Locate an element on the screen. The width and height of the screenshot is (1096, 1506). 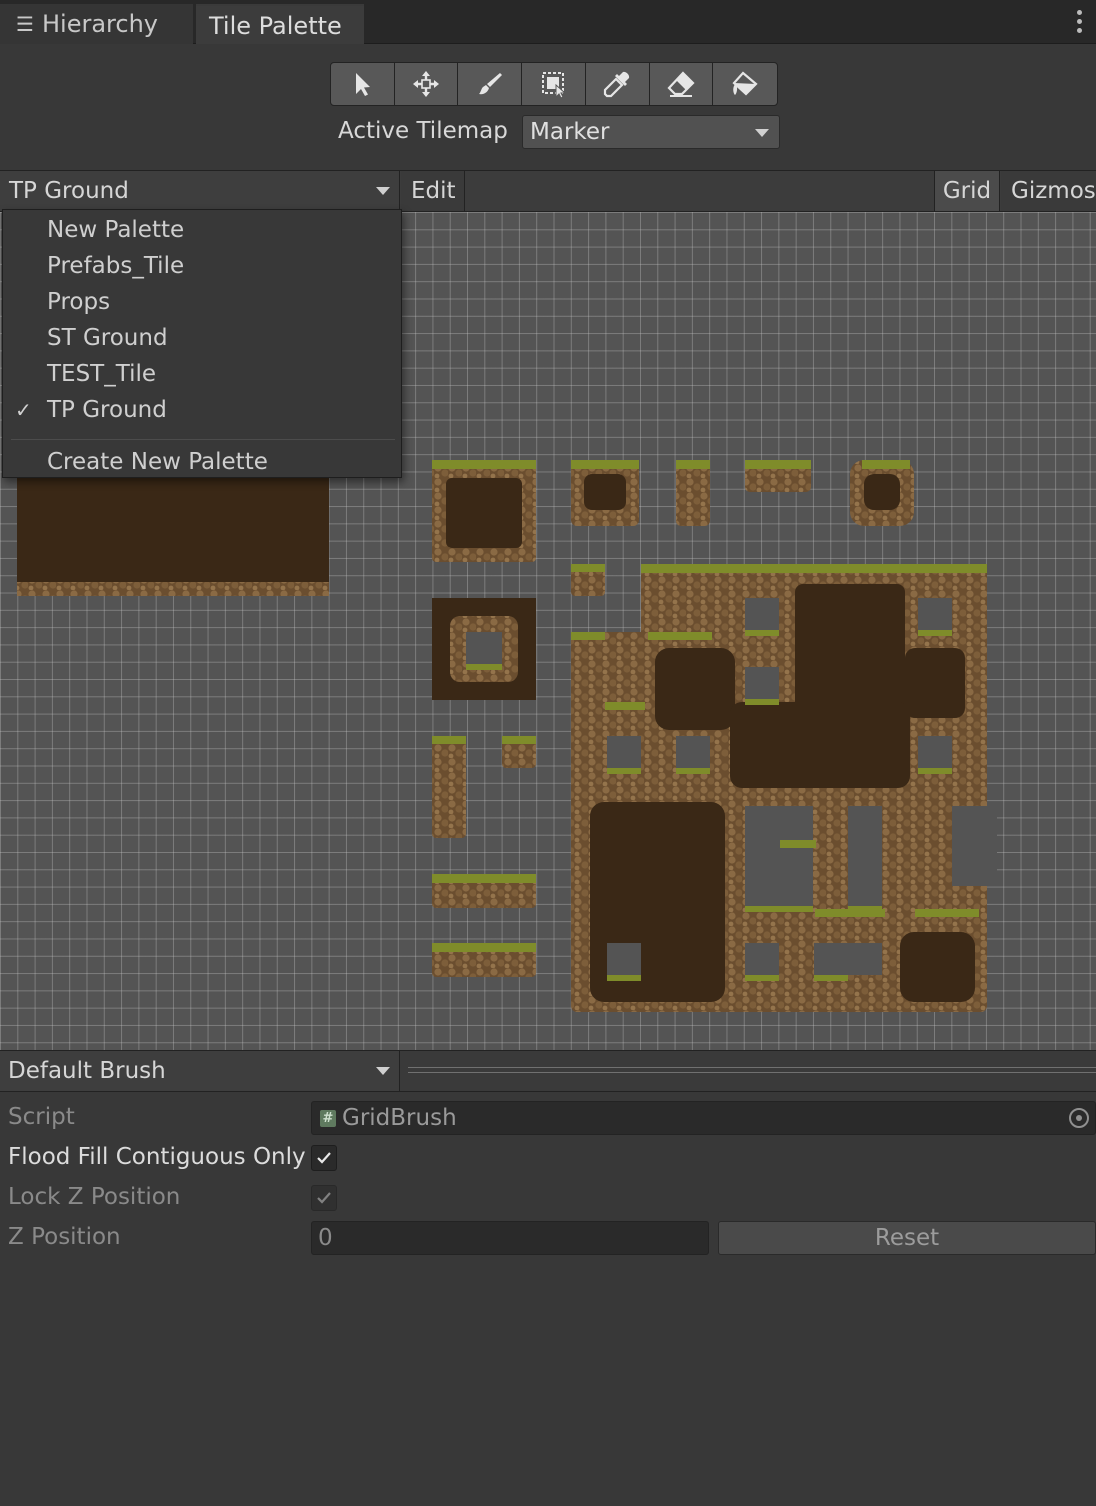
tiles-left-block is located at coordinates (173, 537).